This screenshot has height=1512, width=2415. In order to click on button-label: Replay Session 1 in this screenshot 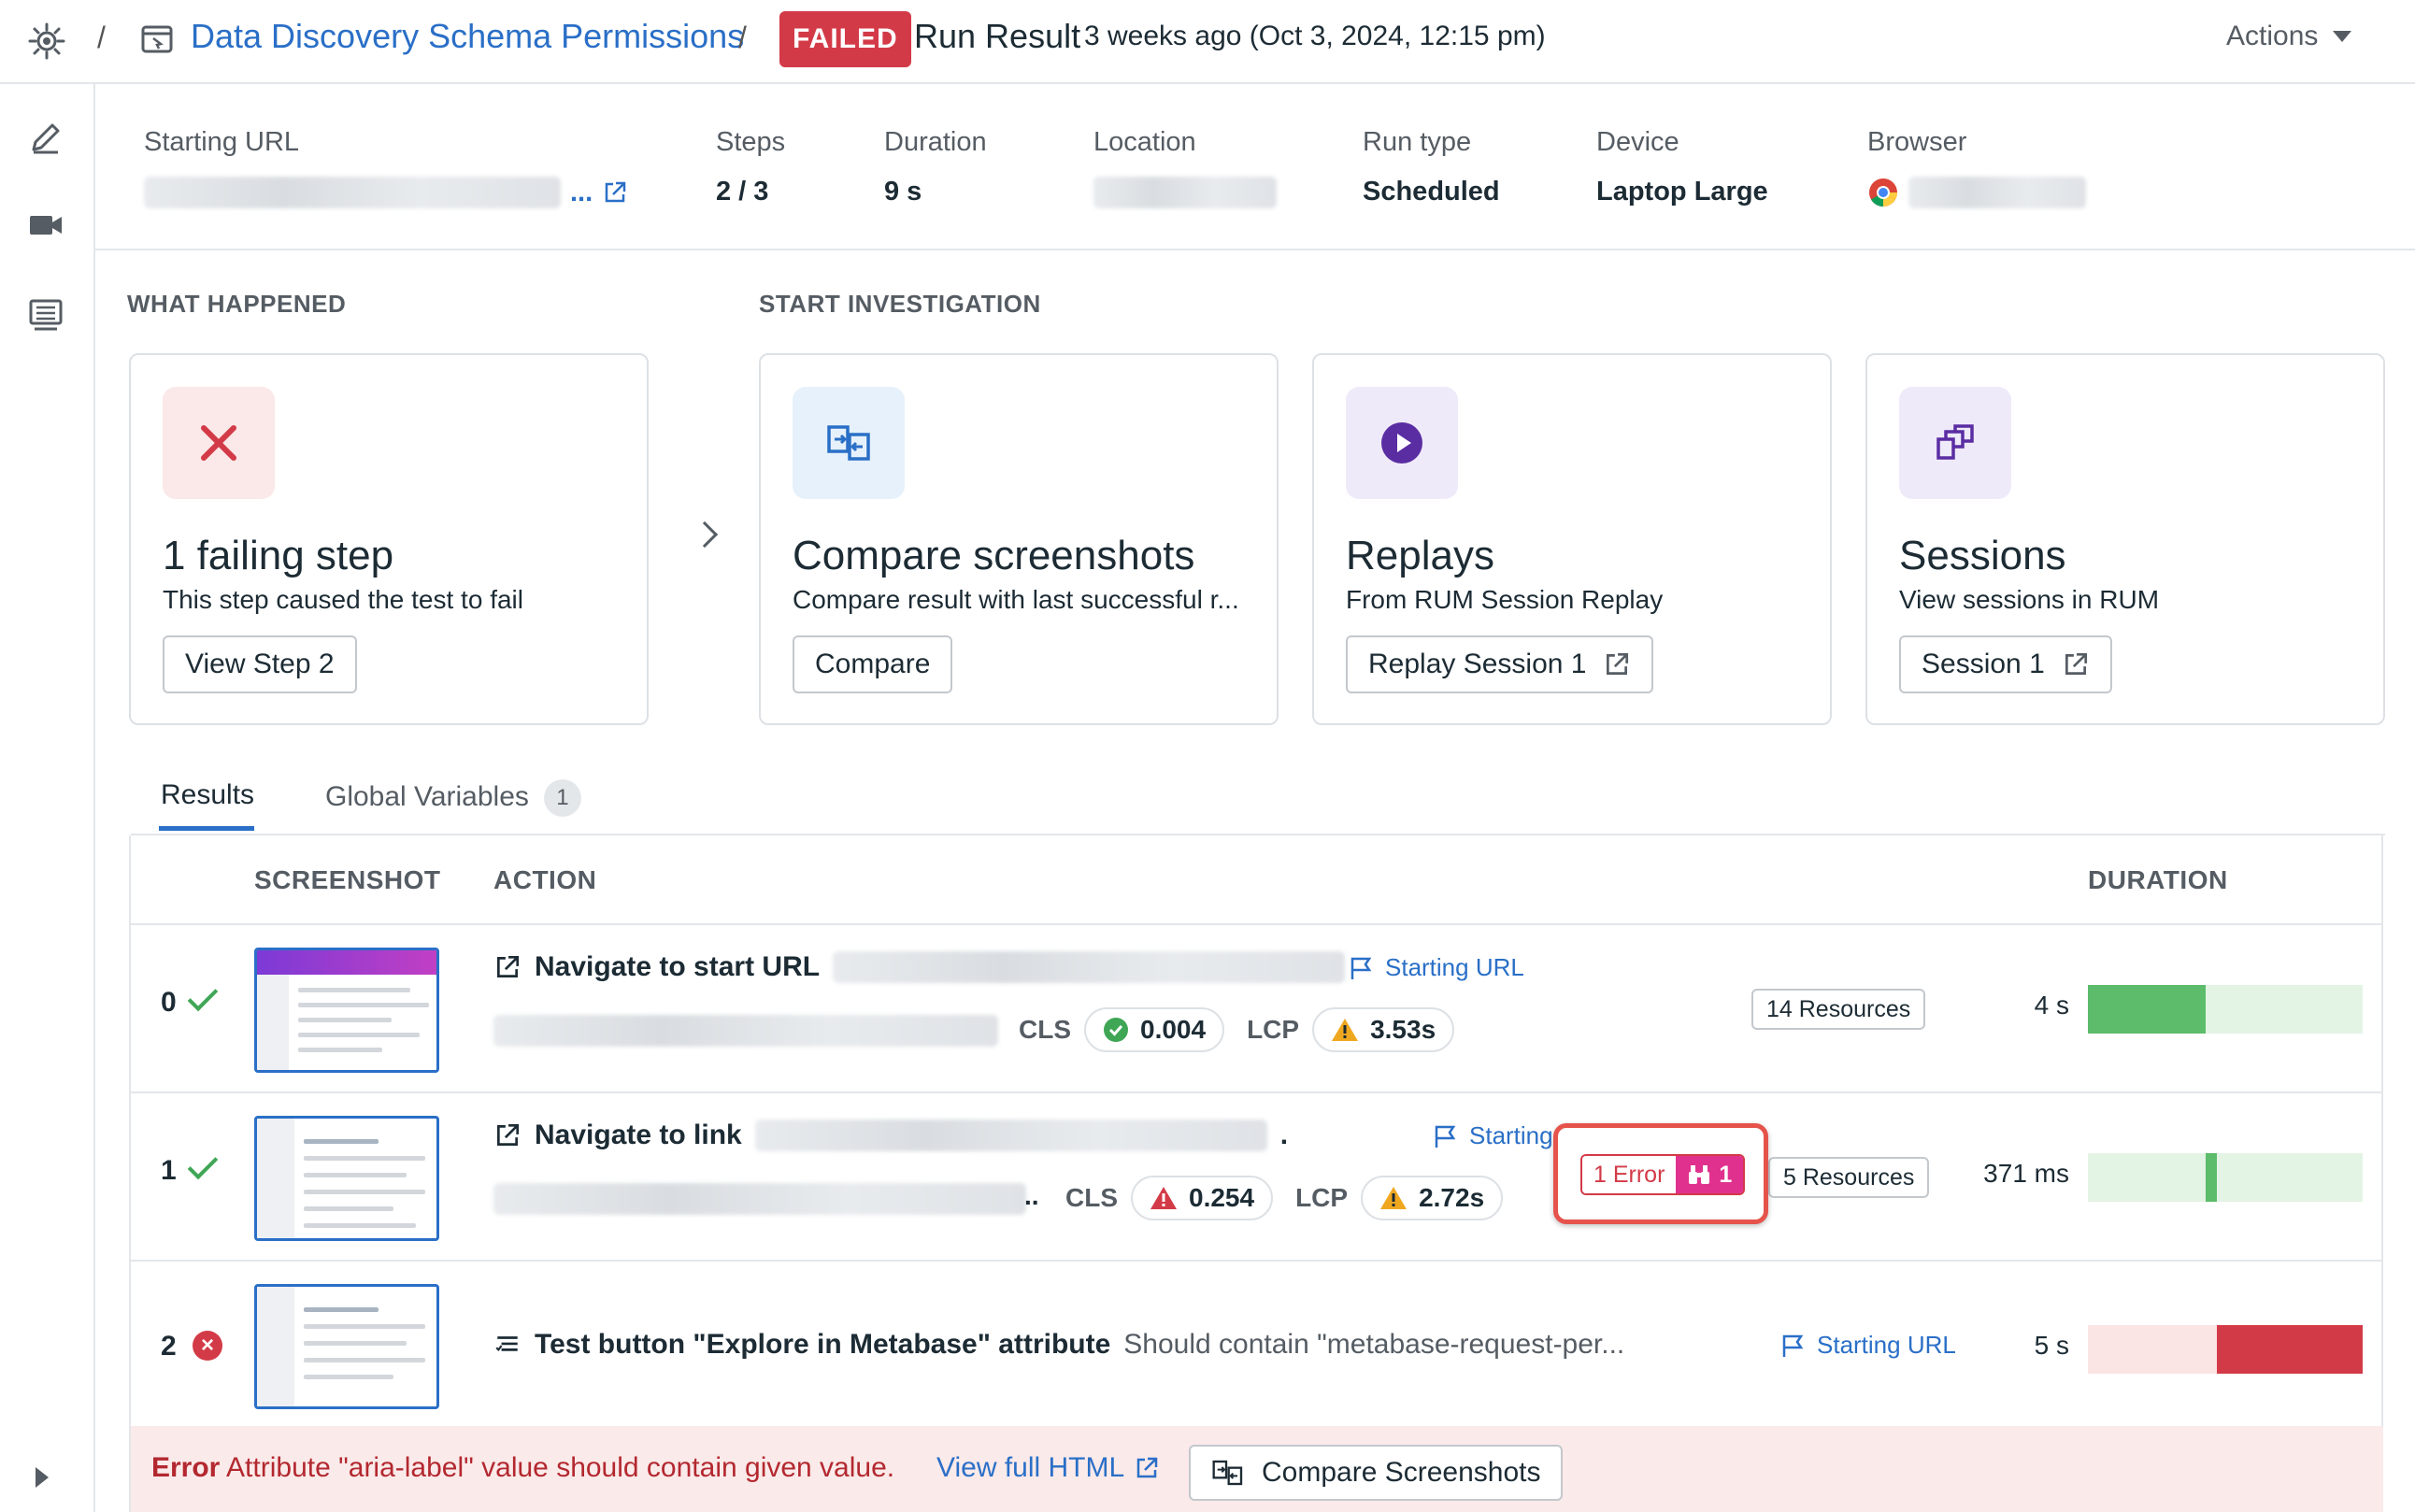, I will do `click(1477, 664)`.